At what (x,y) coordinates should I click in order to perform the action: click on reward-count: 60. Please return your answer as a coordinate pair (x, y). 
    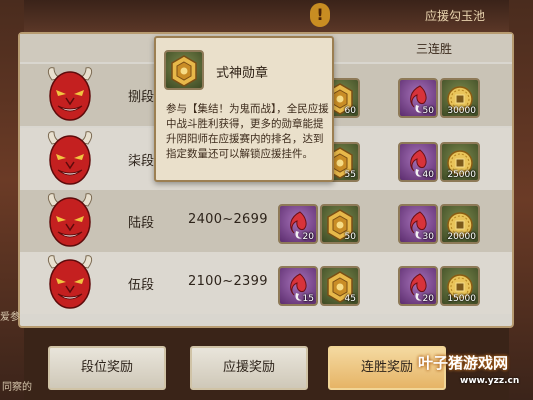
    Looking at the image, I should click on (350, 111).